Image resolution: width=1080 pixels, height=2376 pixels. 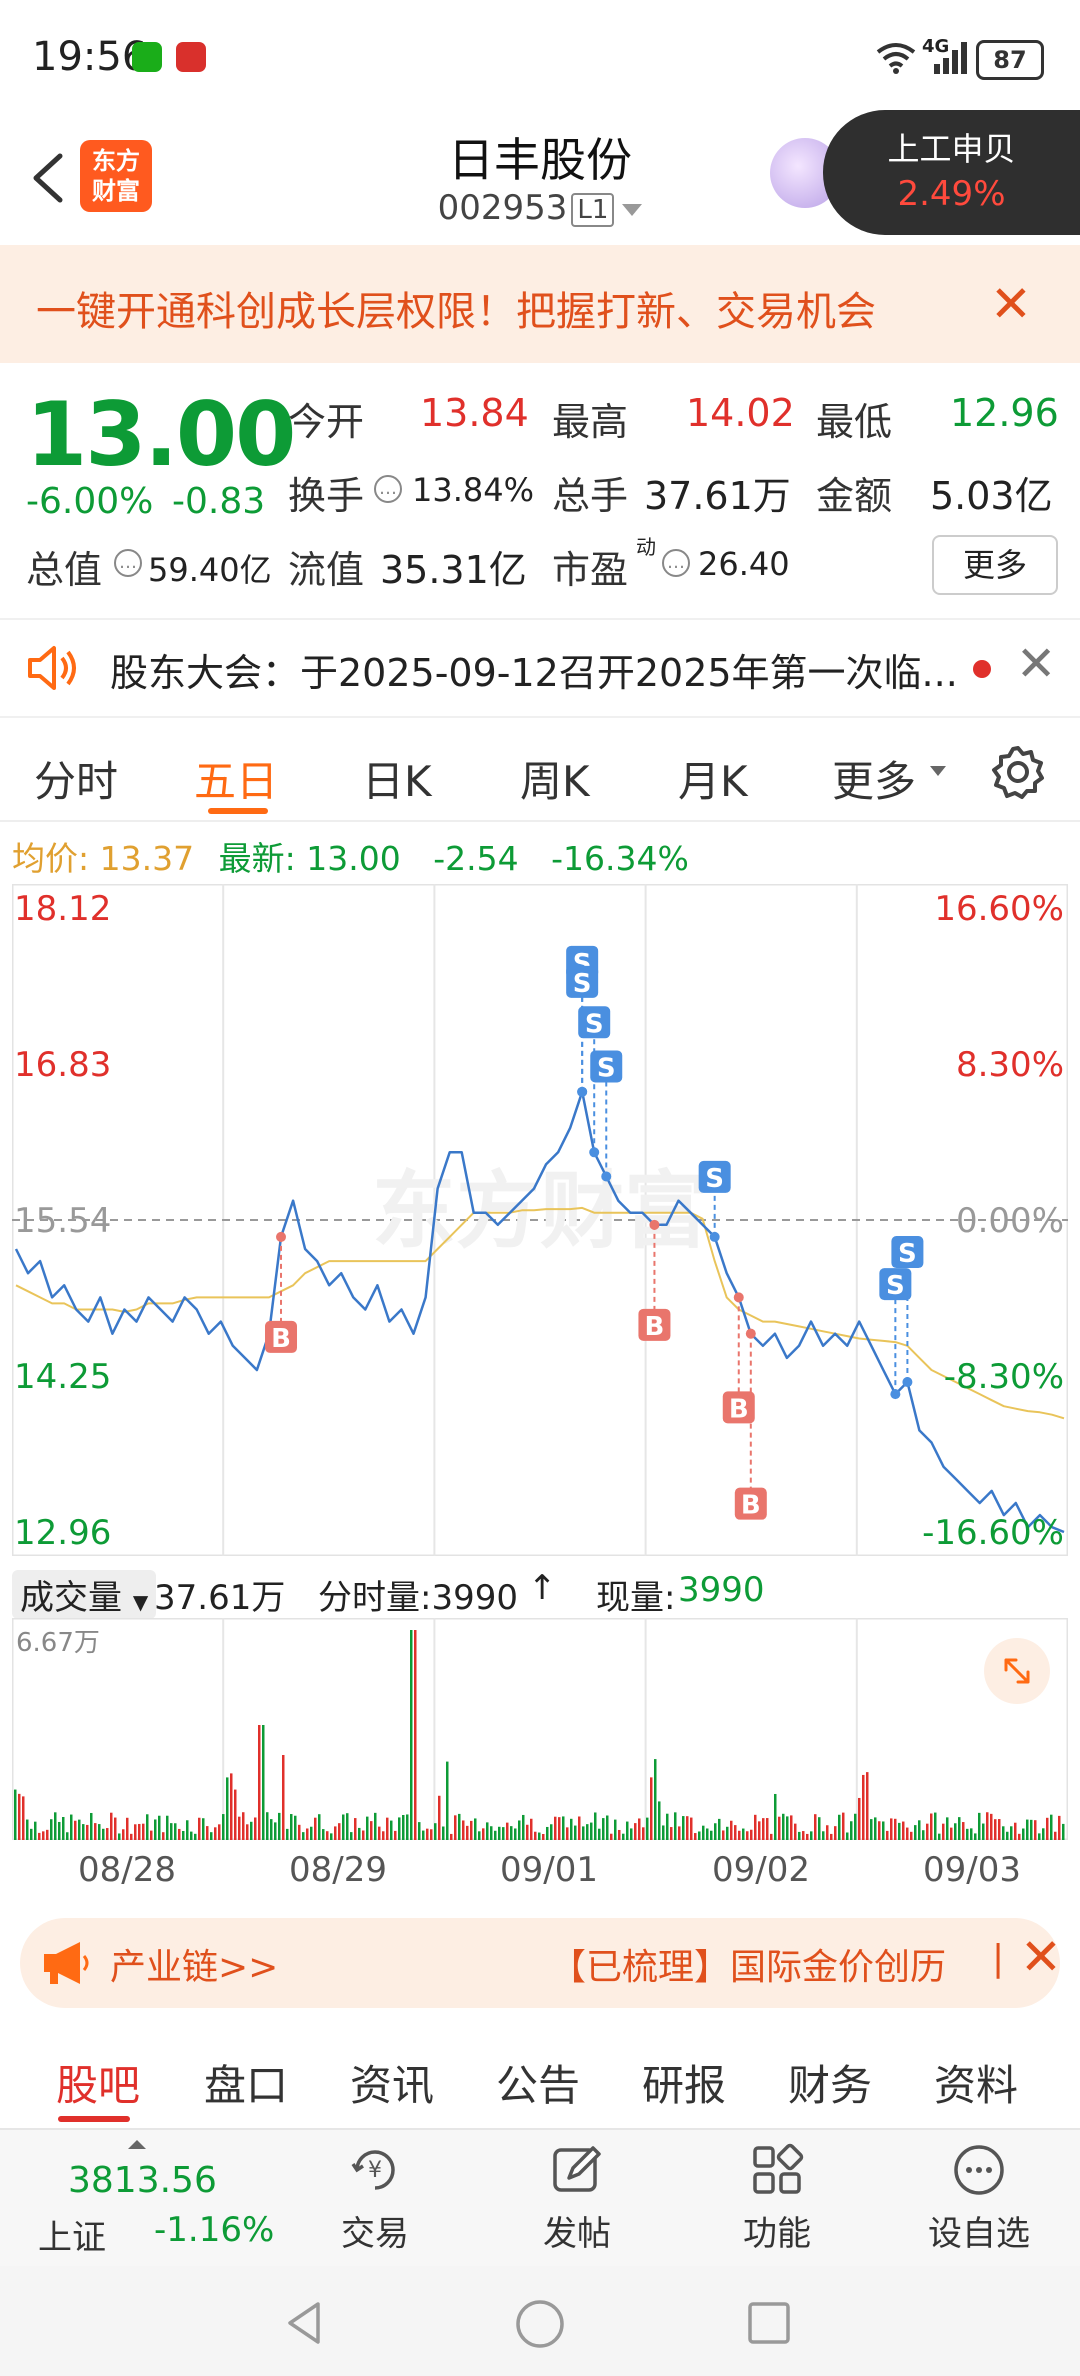 I want to click on pe-label: 市盈, so click(x=590, y=570).